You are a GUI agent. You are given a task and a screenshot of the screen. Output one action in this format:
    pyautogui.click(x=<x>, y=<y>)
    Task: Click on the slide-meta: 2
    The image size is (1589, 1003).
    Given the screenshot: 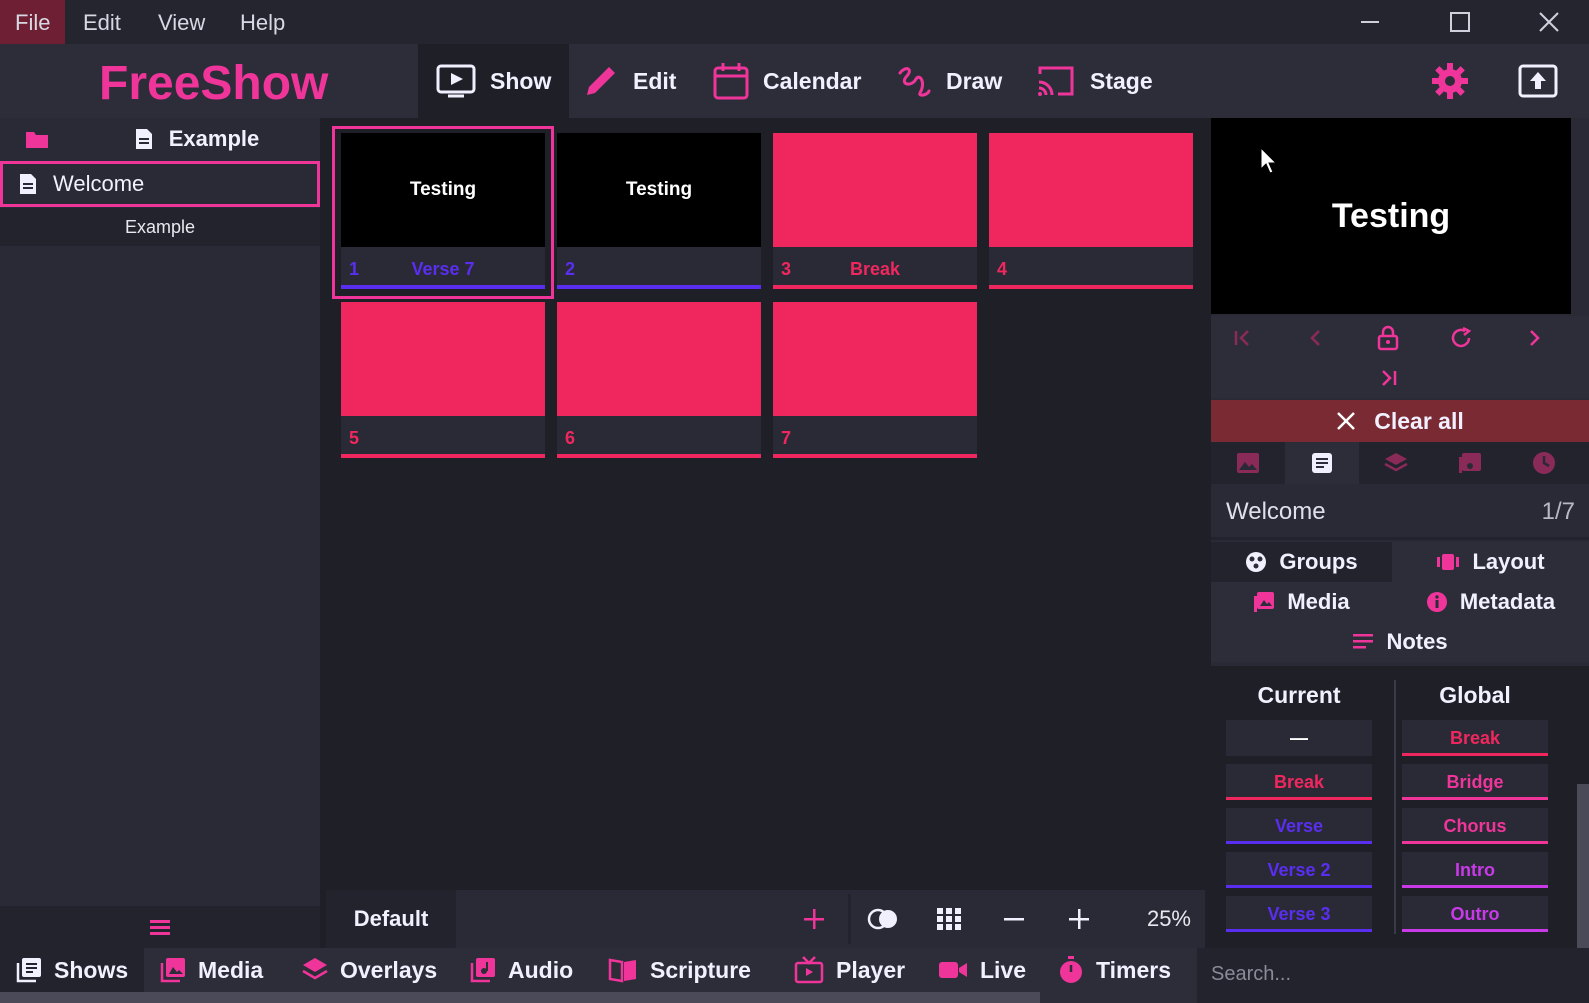 What is the action you would take?
    pyautogui.click(x=659, y=268)
    